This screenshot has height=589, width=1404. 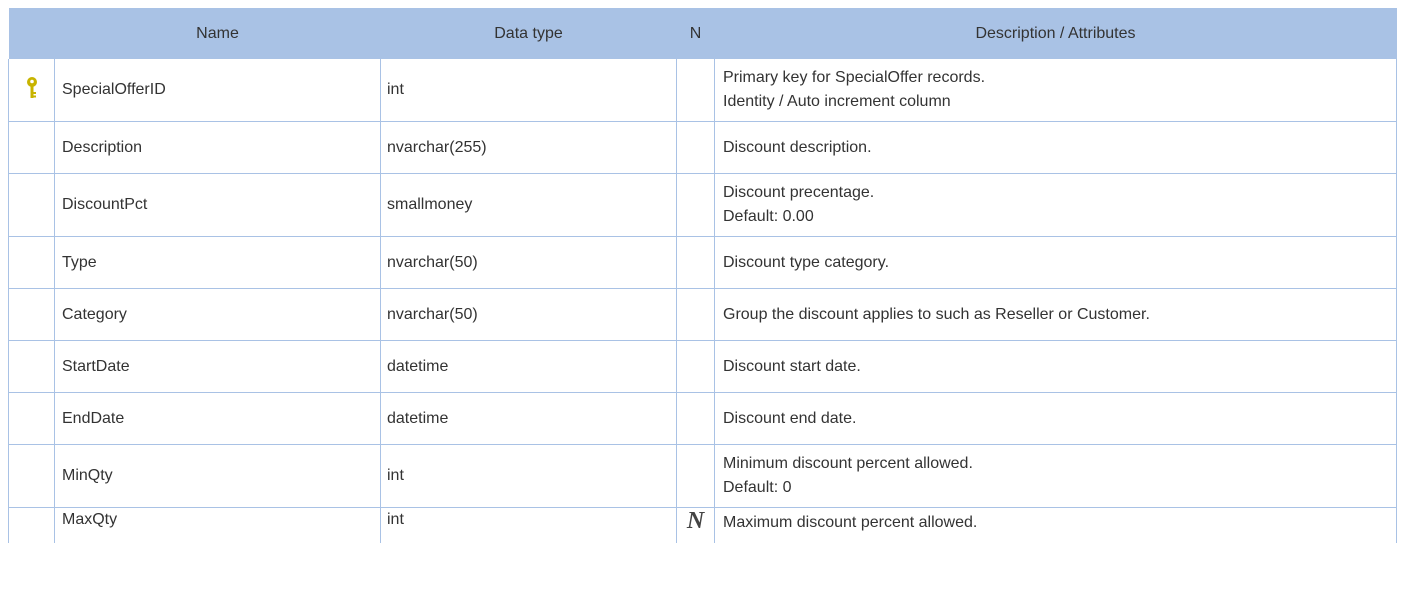 I want to click on description-line: Default: 0.00, so click(x=768, y=216).